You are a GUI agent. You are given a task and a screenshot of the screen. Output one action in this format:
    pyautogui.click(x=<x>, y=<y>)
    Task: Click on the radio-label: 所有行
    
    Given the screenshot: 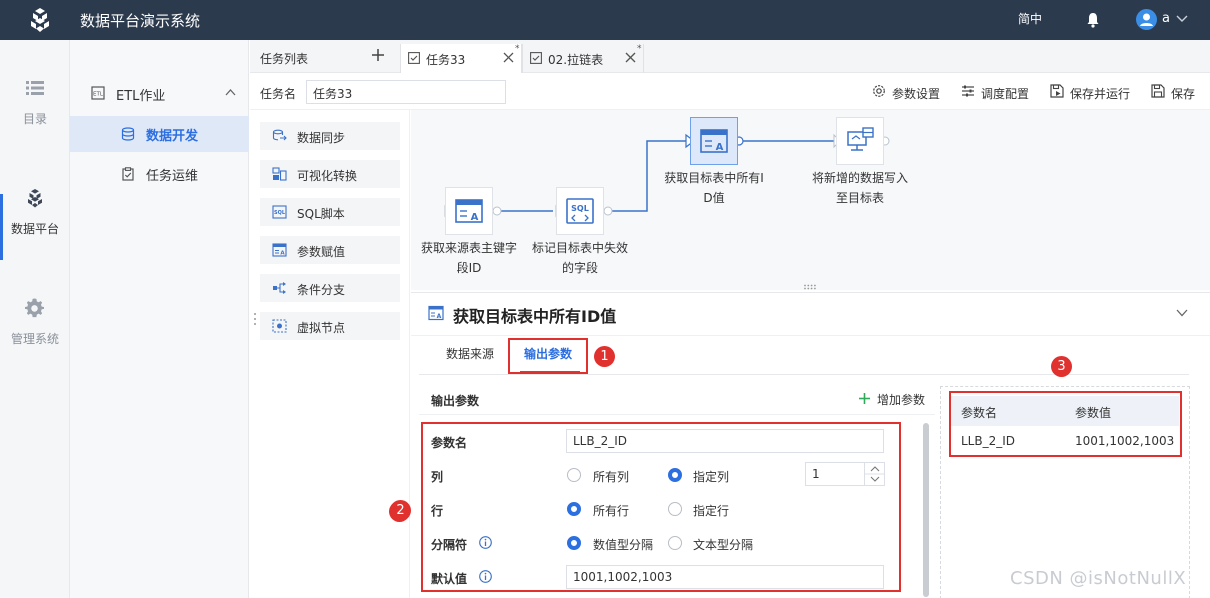 What is the action you would take?
    pyautogui.click(x=611, y=511)
    